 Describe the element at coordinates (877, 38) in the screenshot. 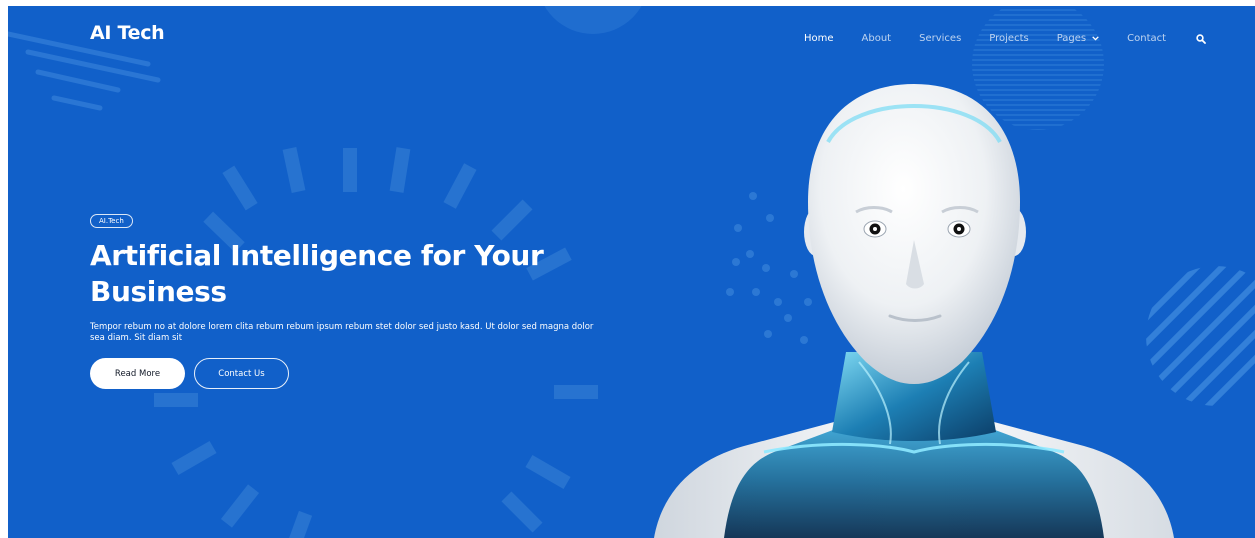

I see `nav-link-about: About` at that location.